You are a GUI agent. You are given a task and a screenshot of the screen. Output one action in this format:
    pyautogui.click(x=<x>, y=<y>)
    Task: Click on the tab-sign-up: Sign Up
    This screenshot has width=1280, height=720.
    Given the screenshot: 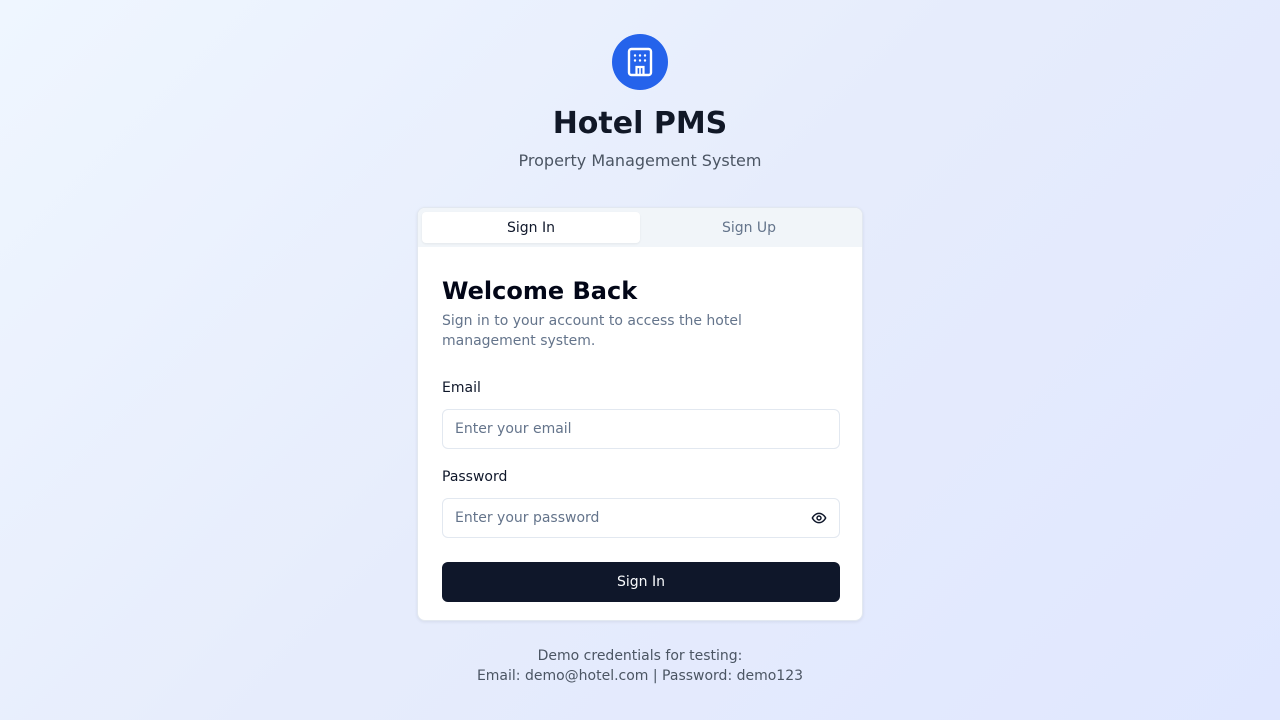 What is the action you would take?
    pyautogui.click(x=749, y=227)
    